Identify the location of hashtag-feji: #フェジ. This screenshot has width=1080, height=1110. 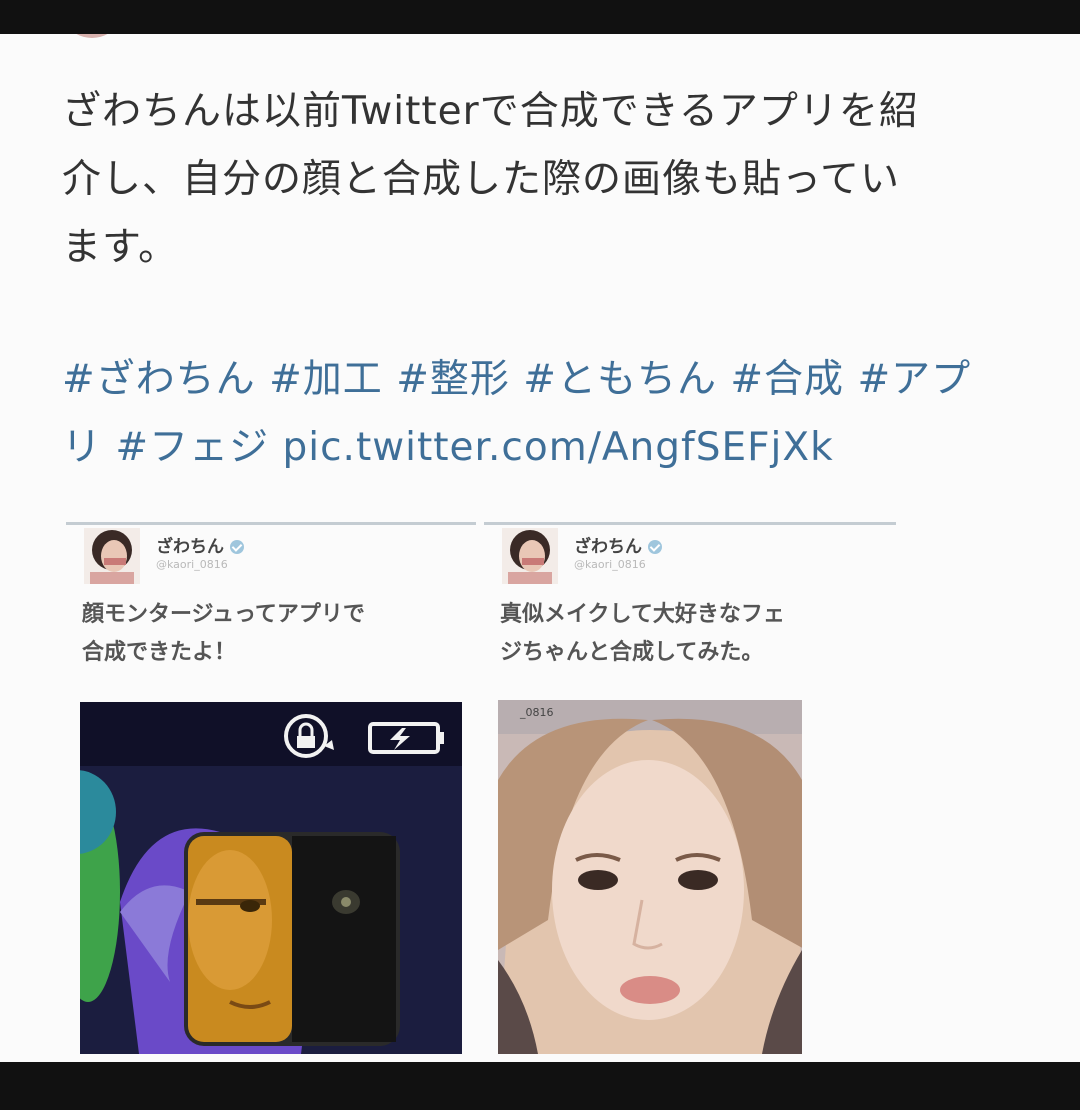
(192, 447).